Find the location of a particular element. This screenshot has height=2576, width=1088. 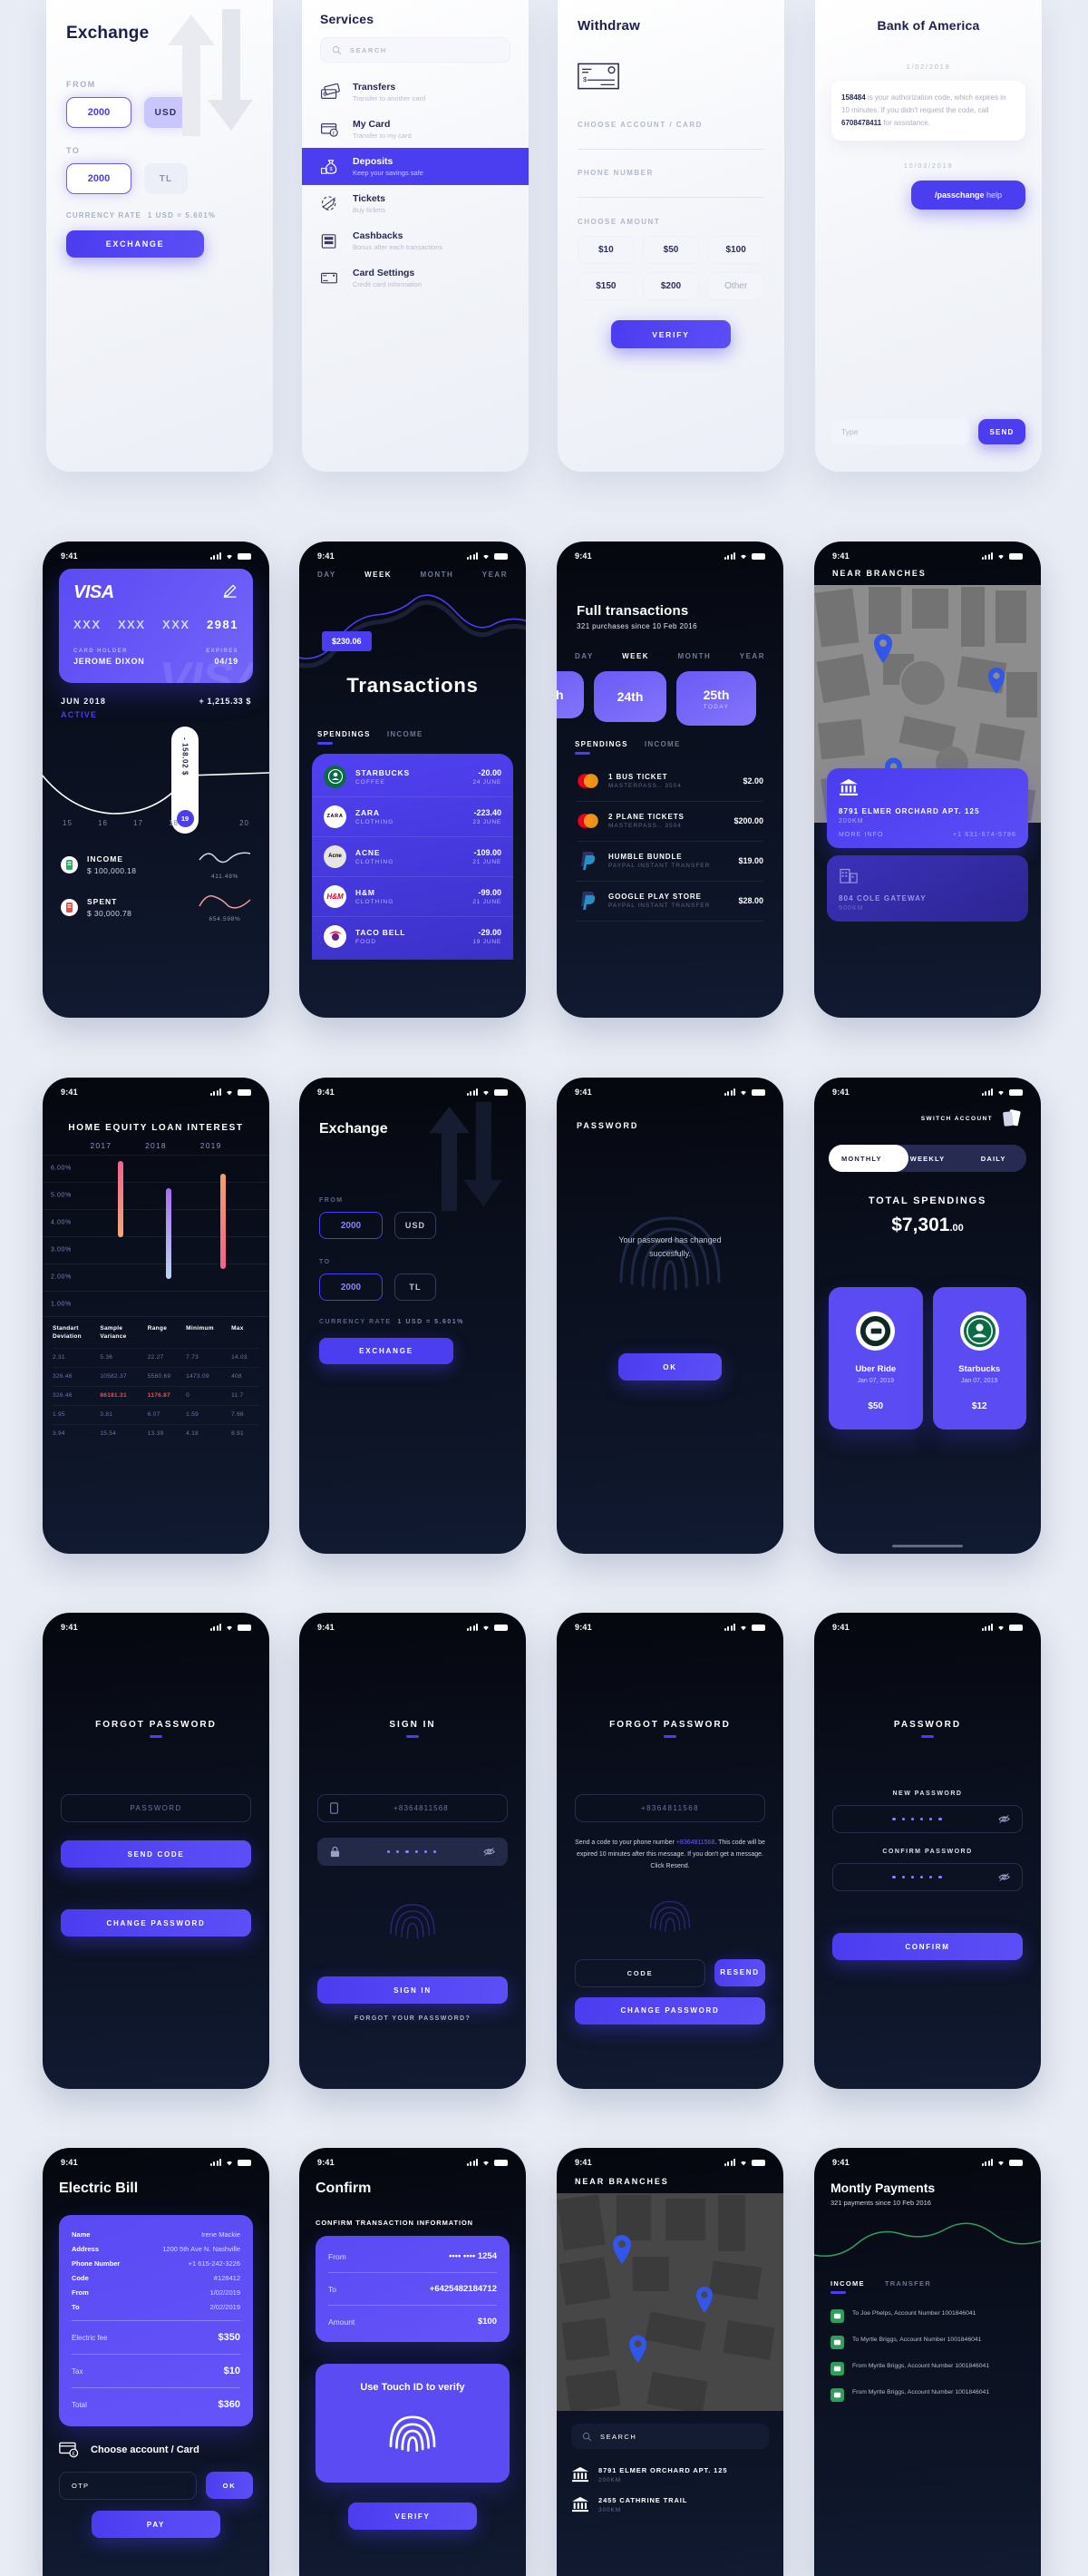

pay-button: PAY is located at coordinates (156, 2524).